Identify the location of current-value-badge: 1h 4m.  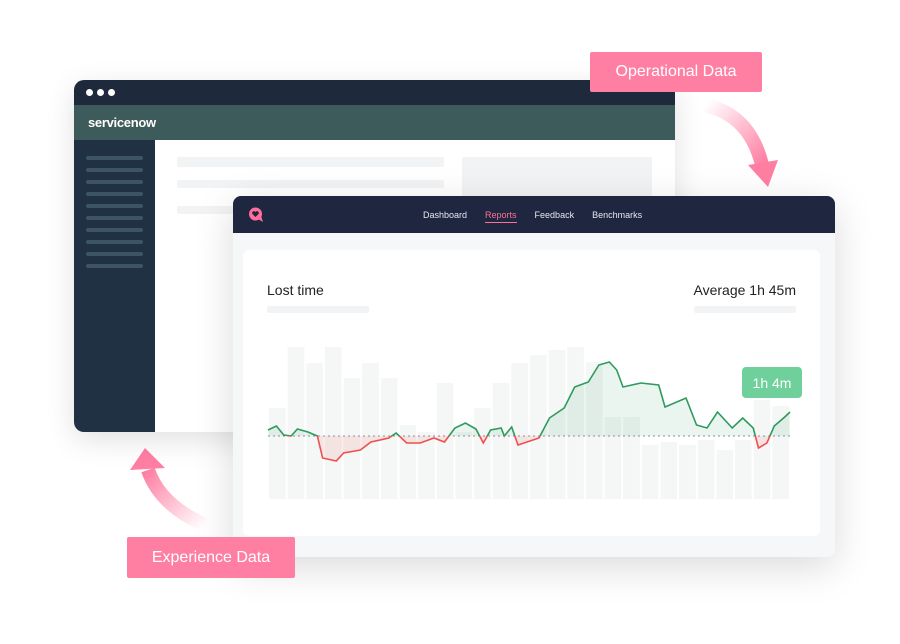
(772, 382).